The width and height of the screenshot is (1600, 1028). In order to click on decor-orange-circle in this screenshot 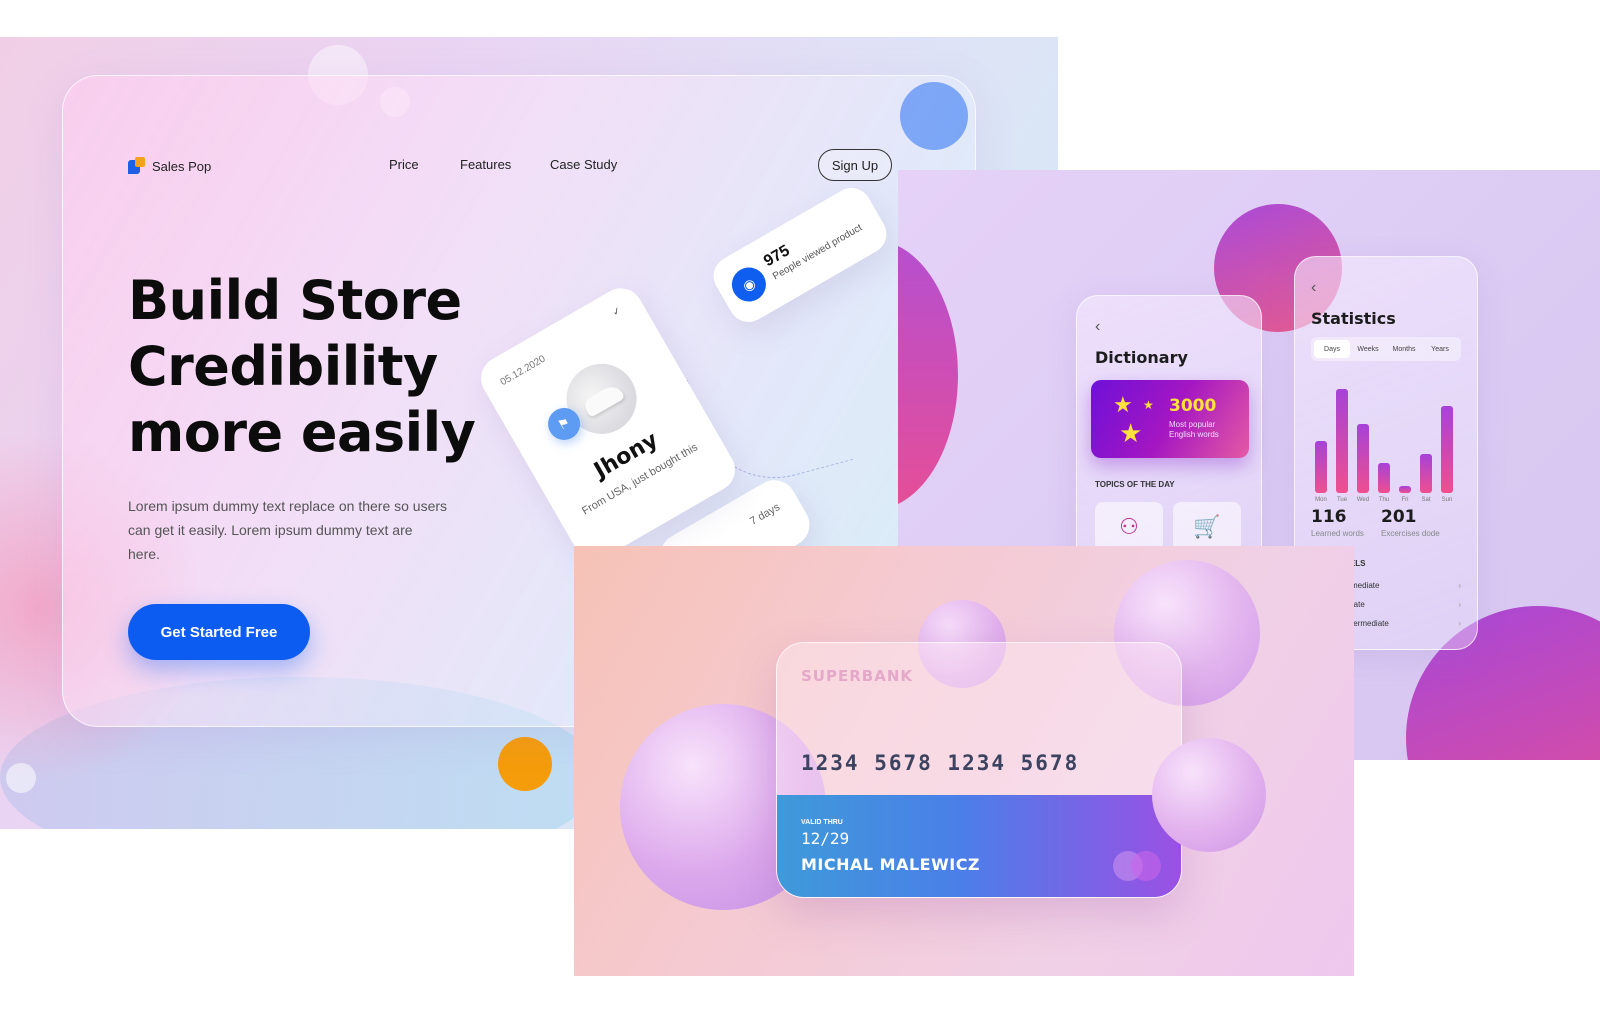, I will do `click(525, 764)`.